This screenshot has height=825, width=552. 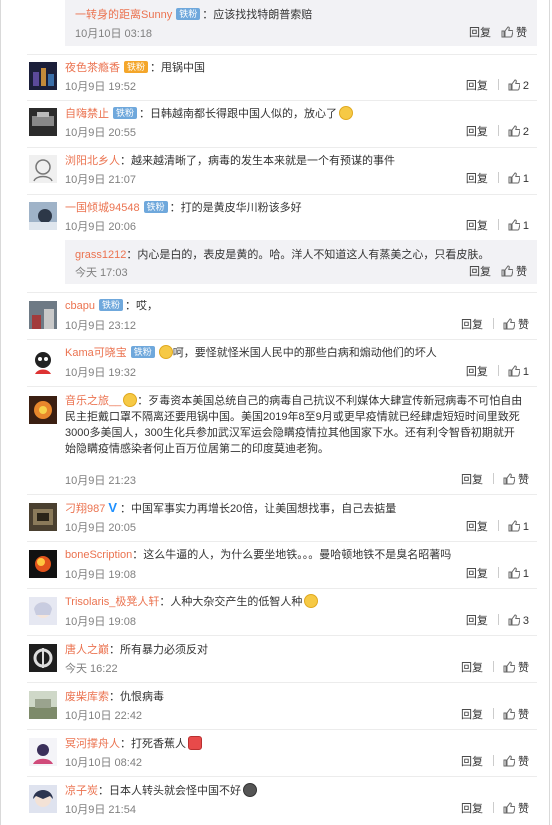 What do you see at coordinates (87, 650) in the screenshot?
I see `comment-username: 唐人之巅` at bounding box center [87, 650].